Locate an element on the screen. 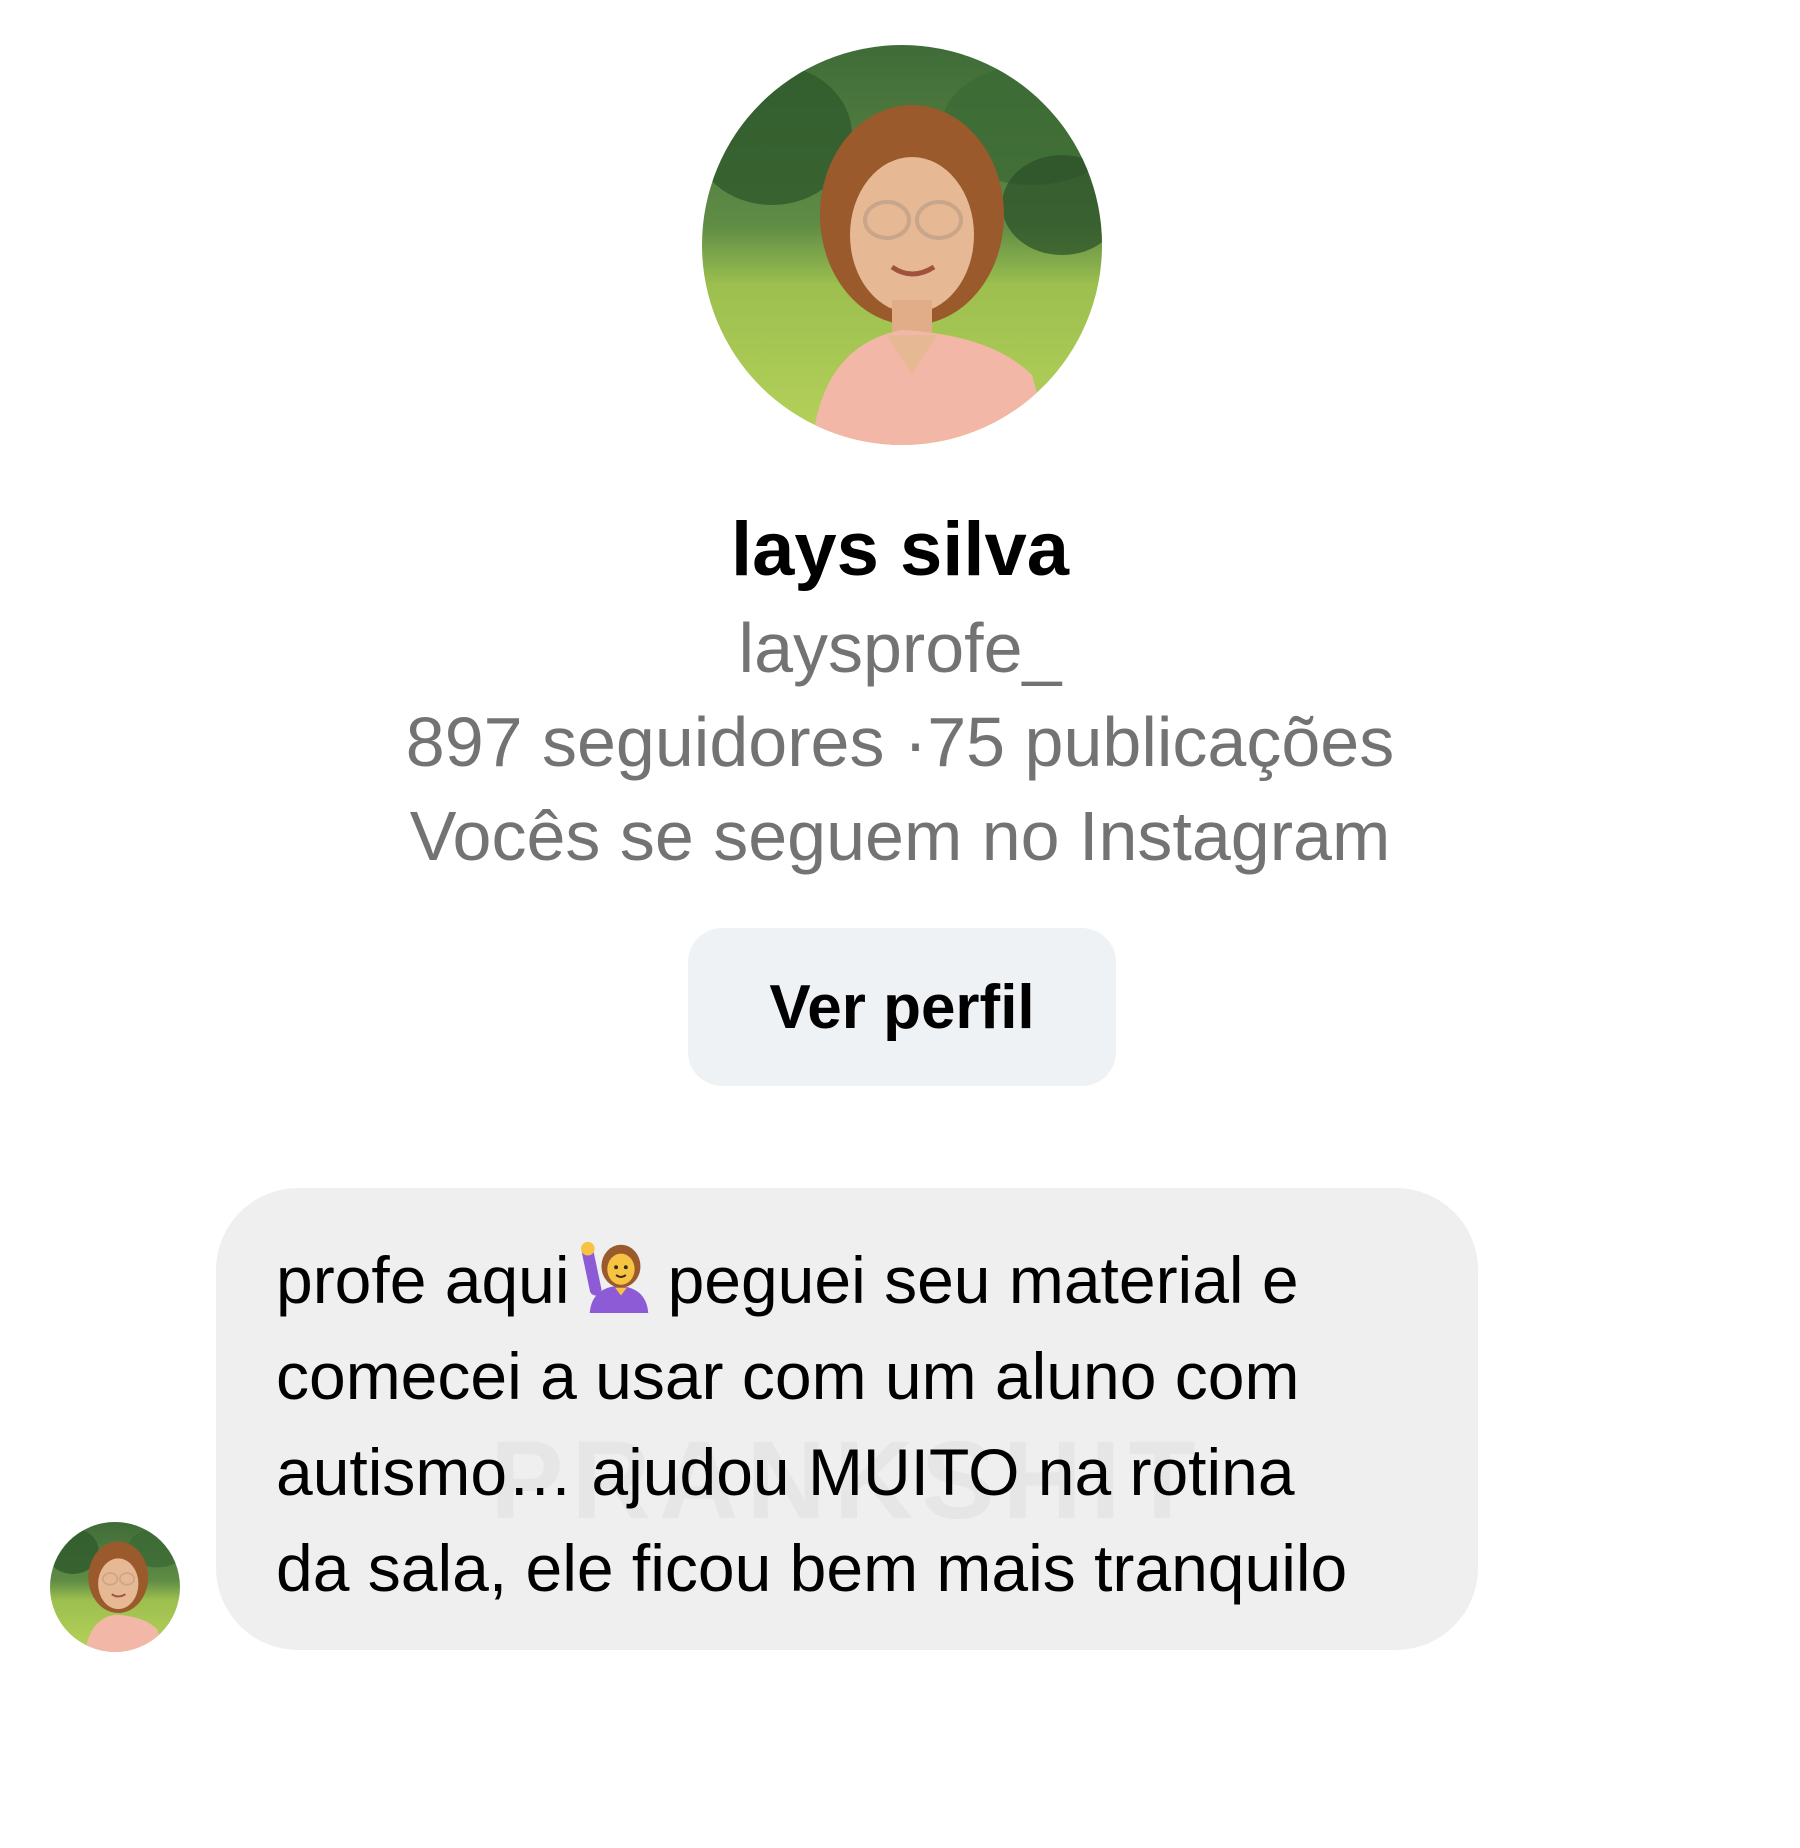 This screenshot has height=1848, width=1800. message-line-4: da sala, ele ficou bem mais tranquilo is located at coordinates (812, 1568).